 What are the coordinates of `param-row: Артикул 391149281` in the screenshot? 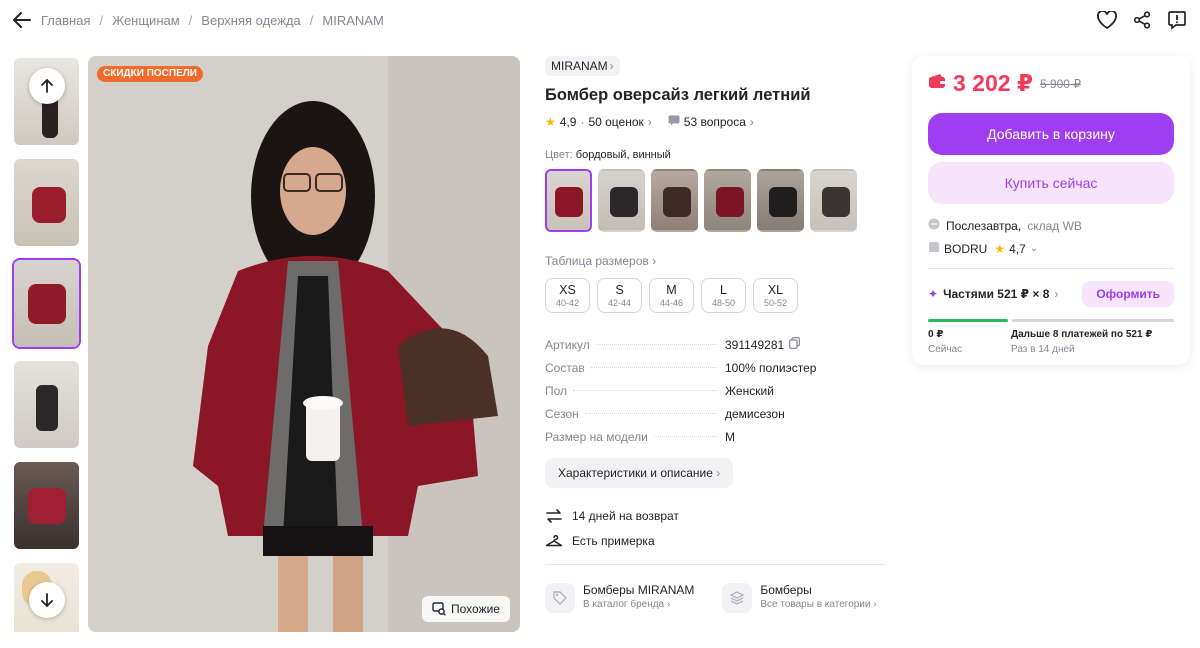 It's located at (715, 344).